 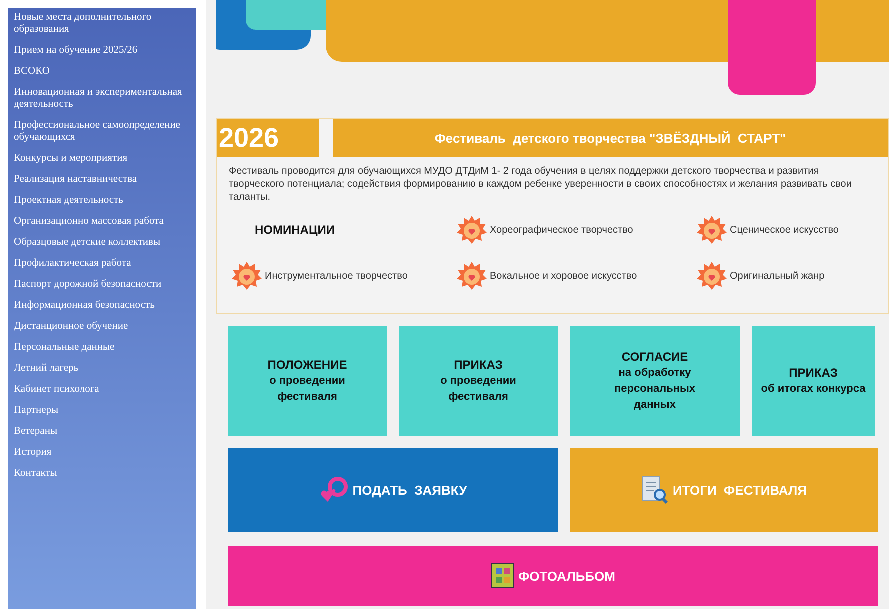 What do you see at coordinates (102, 243) in the screenshot?
I see `sidebar-link: Образцовые детские коллективы` at bounding box center [102, 243].